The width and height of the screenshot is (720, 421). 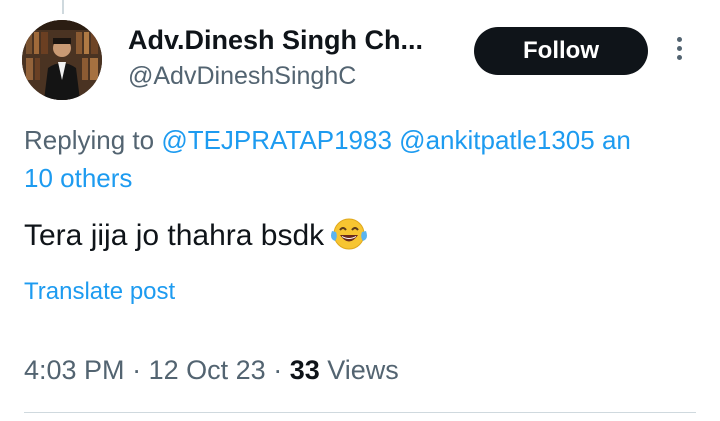 I want to click on tweet-body: Tera jija jo thahra bsdk, so click(x=174, y=235).